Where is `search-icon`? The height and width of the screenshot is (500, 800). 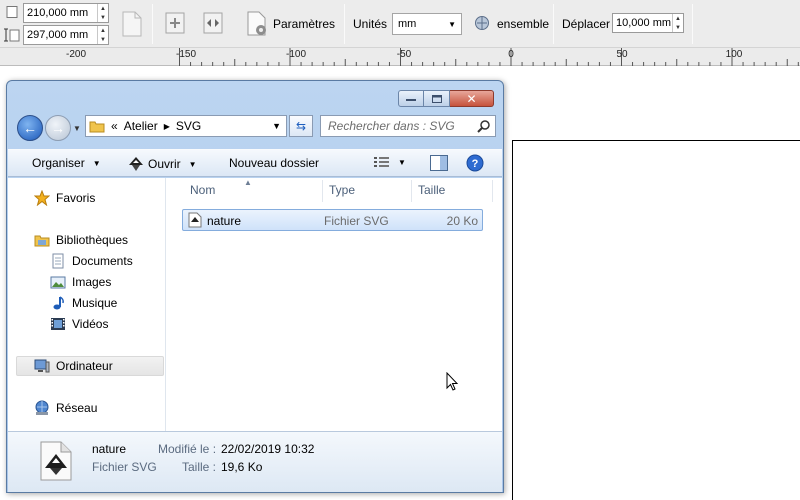
search-icon is located at coordinates (484, 126).